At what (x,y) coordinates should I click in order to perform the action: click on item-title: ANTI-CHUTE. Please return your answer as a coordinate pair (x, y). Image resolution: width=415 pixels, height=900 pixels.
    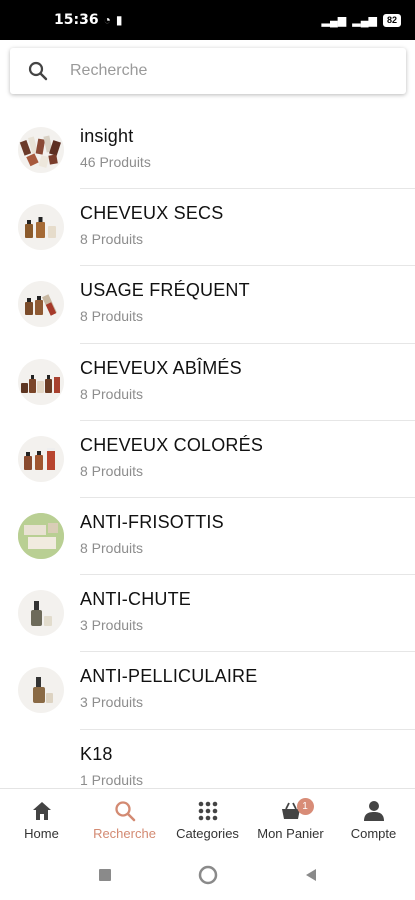
    Looking at the image, I should click on (135, 599).